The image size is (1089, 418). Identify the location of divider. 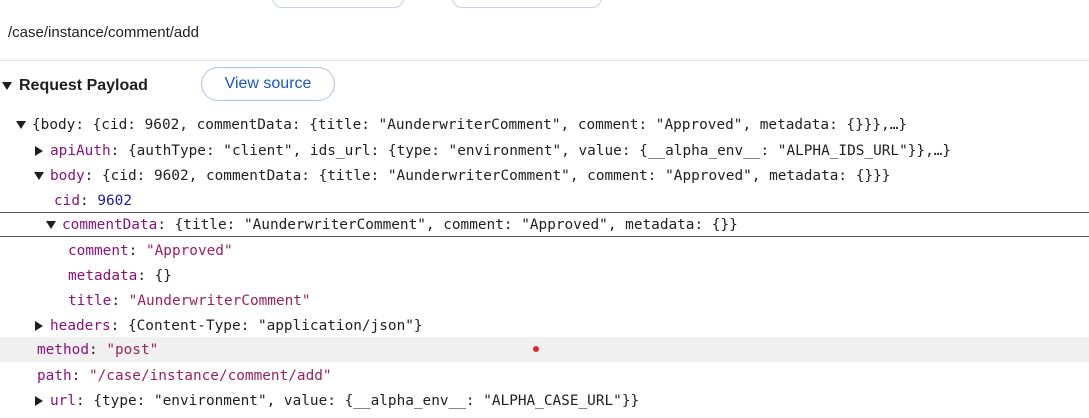
(544, 60).